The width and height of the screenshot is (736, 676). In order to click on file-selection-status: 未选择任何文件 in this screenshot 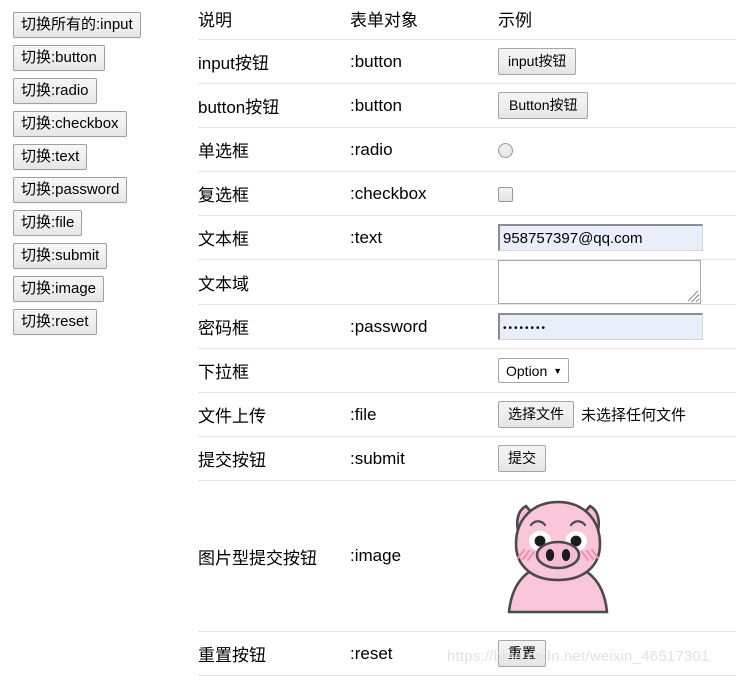, I will do `click(634, 415)`.